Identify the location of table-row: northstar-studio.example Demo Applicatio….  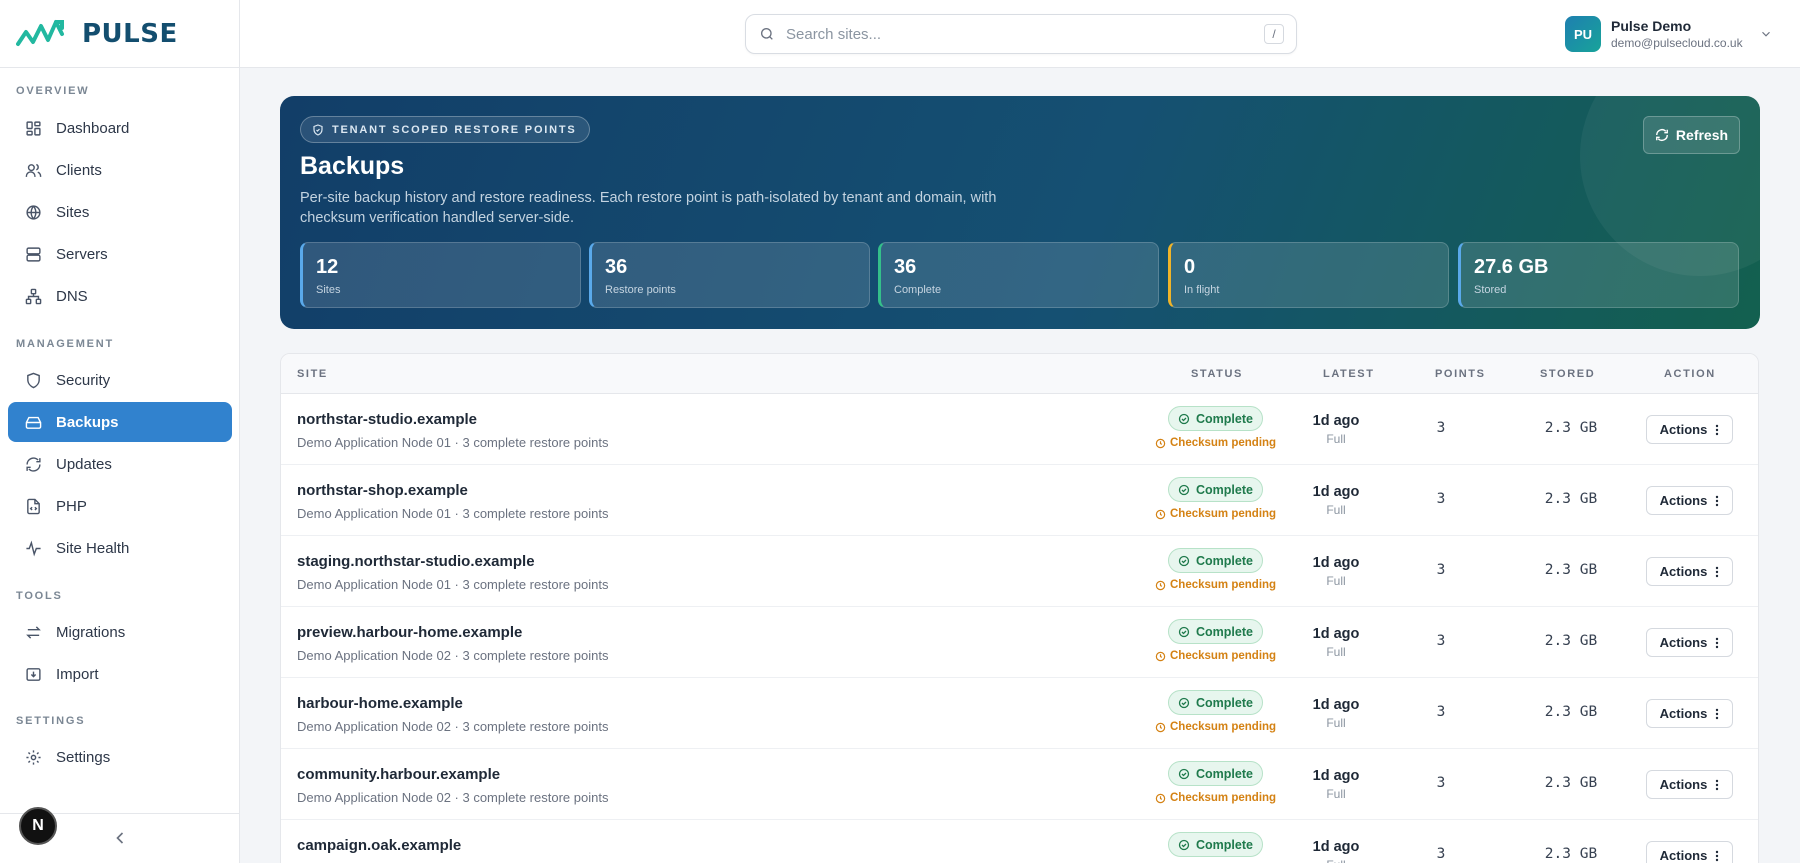
(1019, 429).